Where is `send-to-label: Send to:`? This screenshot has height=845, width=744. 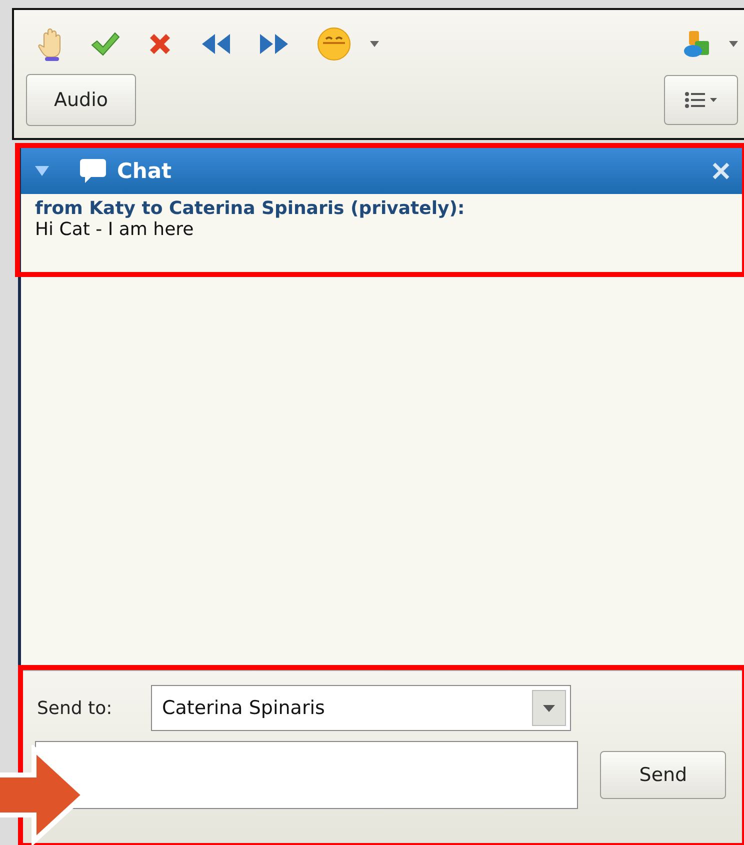 send-to-label: Send to: is located at coordinates (75, 708).